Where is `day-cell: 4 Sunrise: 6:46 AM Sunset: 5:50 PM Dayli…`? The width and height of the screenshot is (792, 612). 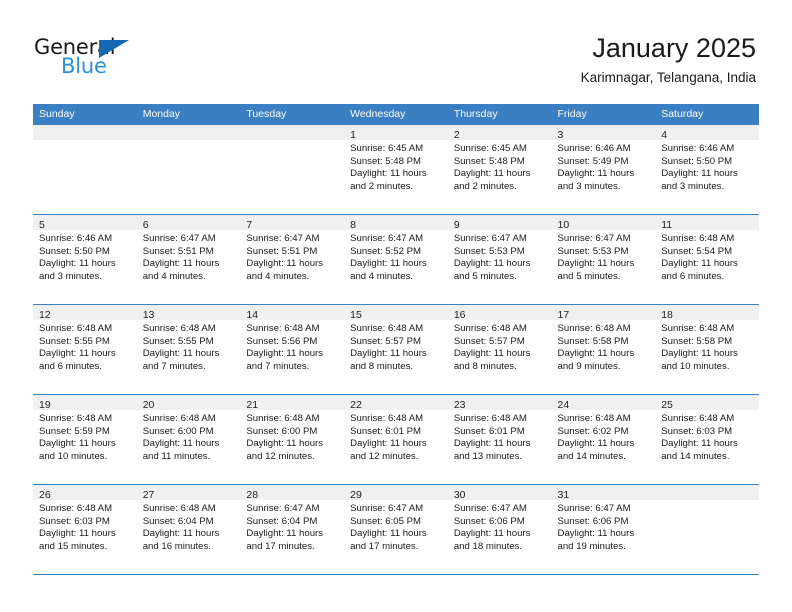
day-cell: 4 Sunrise: 6:46 AM Sunset: 5:50 PM Dayli… is located at coordinates (707, 169).